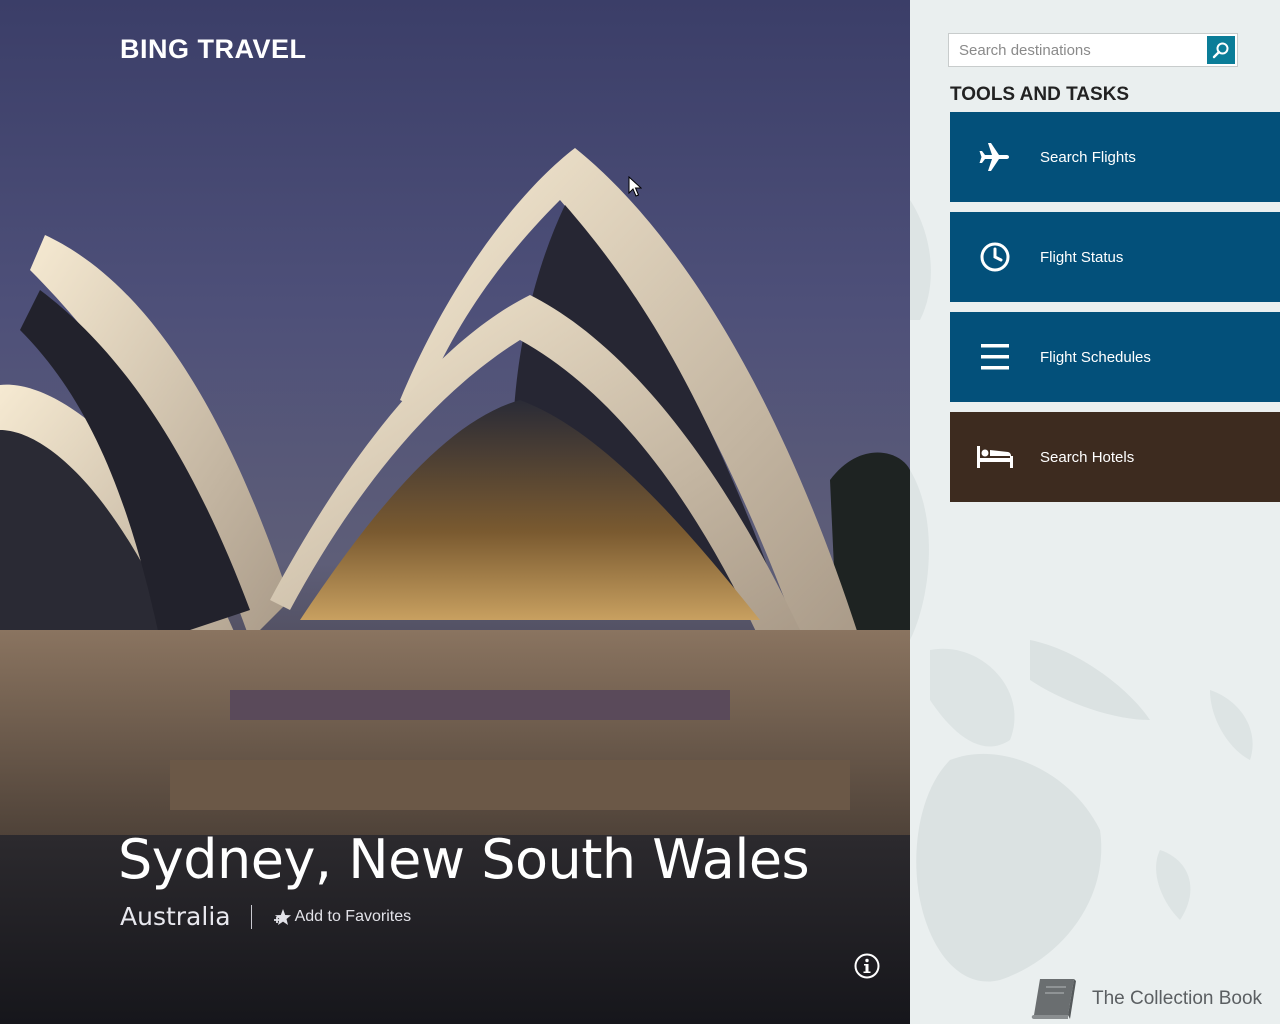 The image size is (1280, 1024). I want to click on bed-icon-wrap, so click(995, 457).